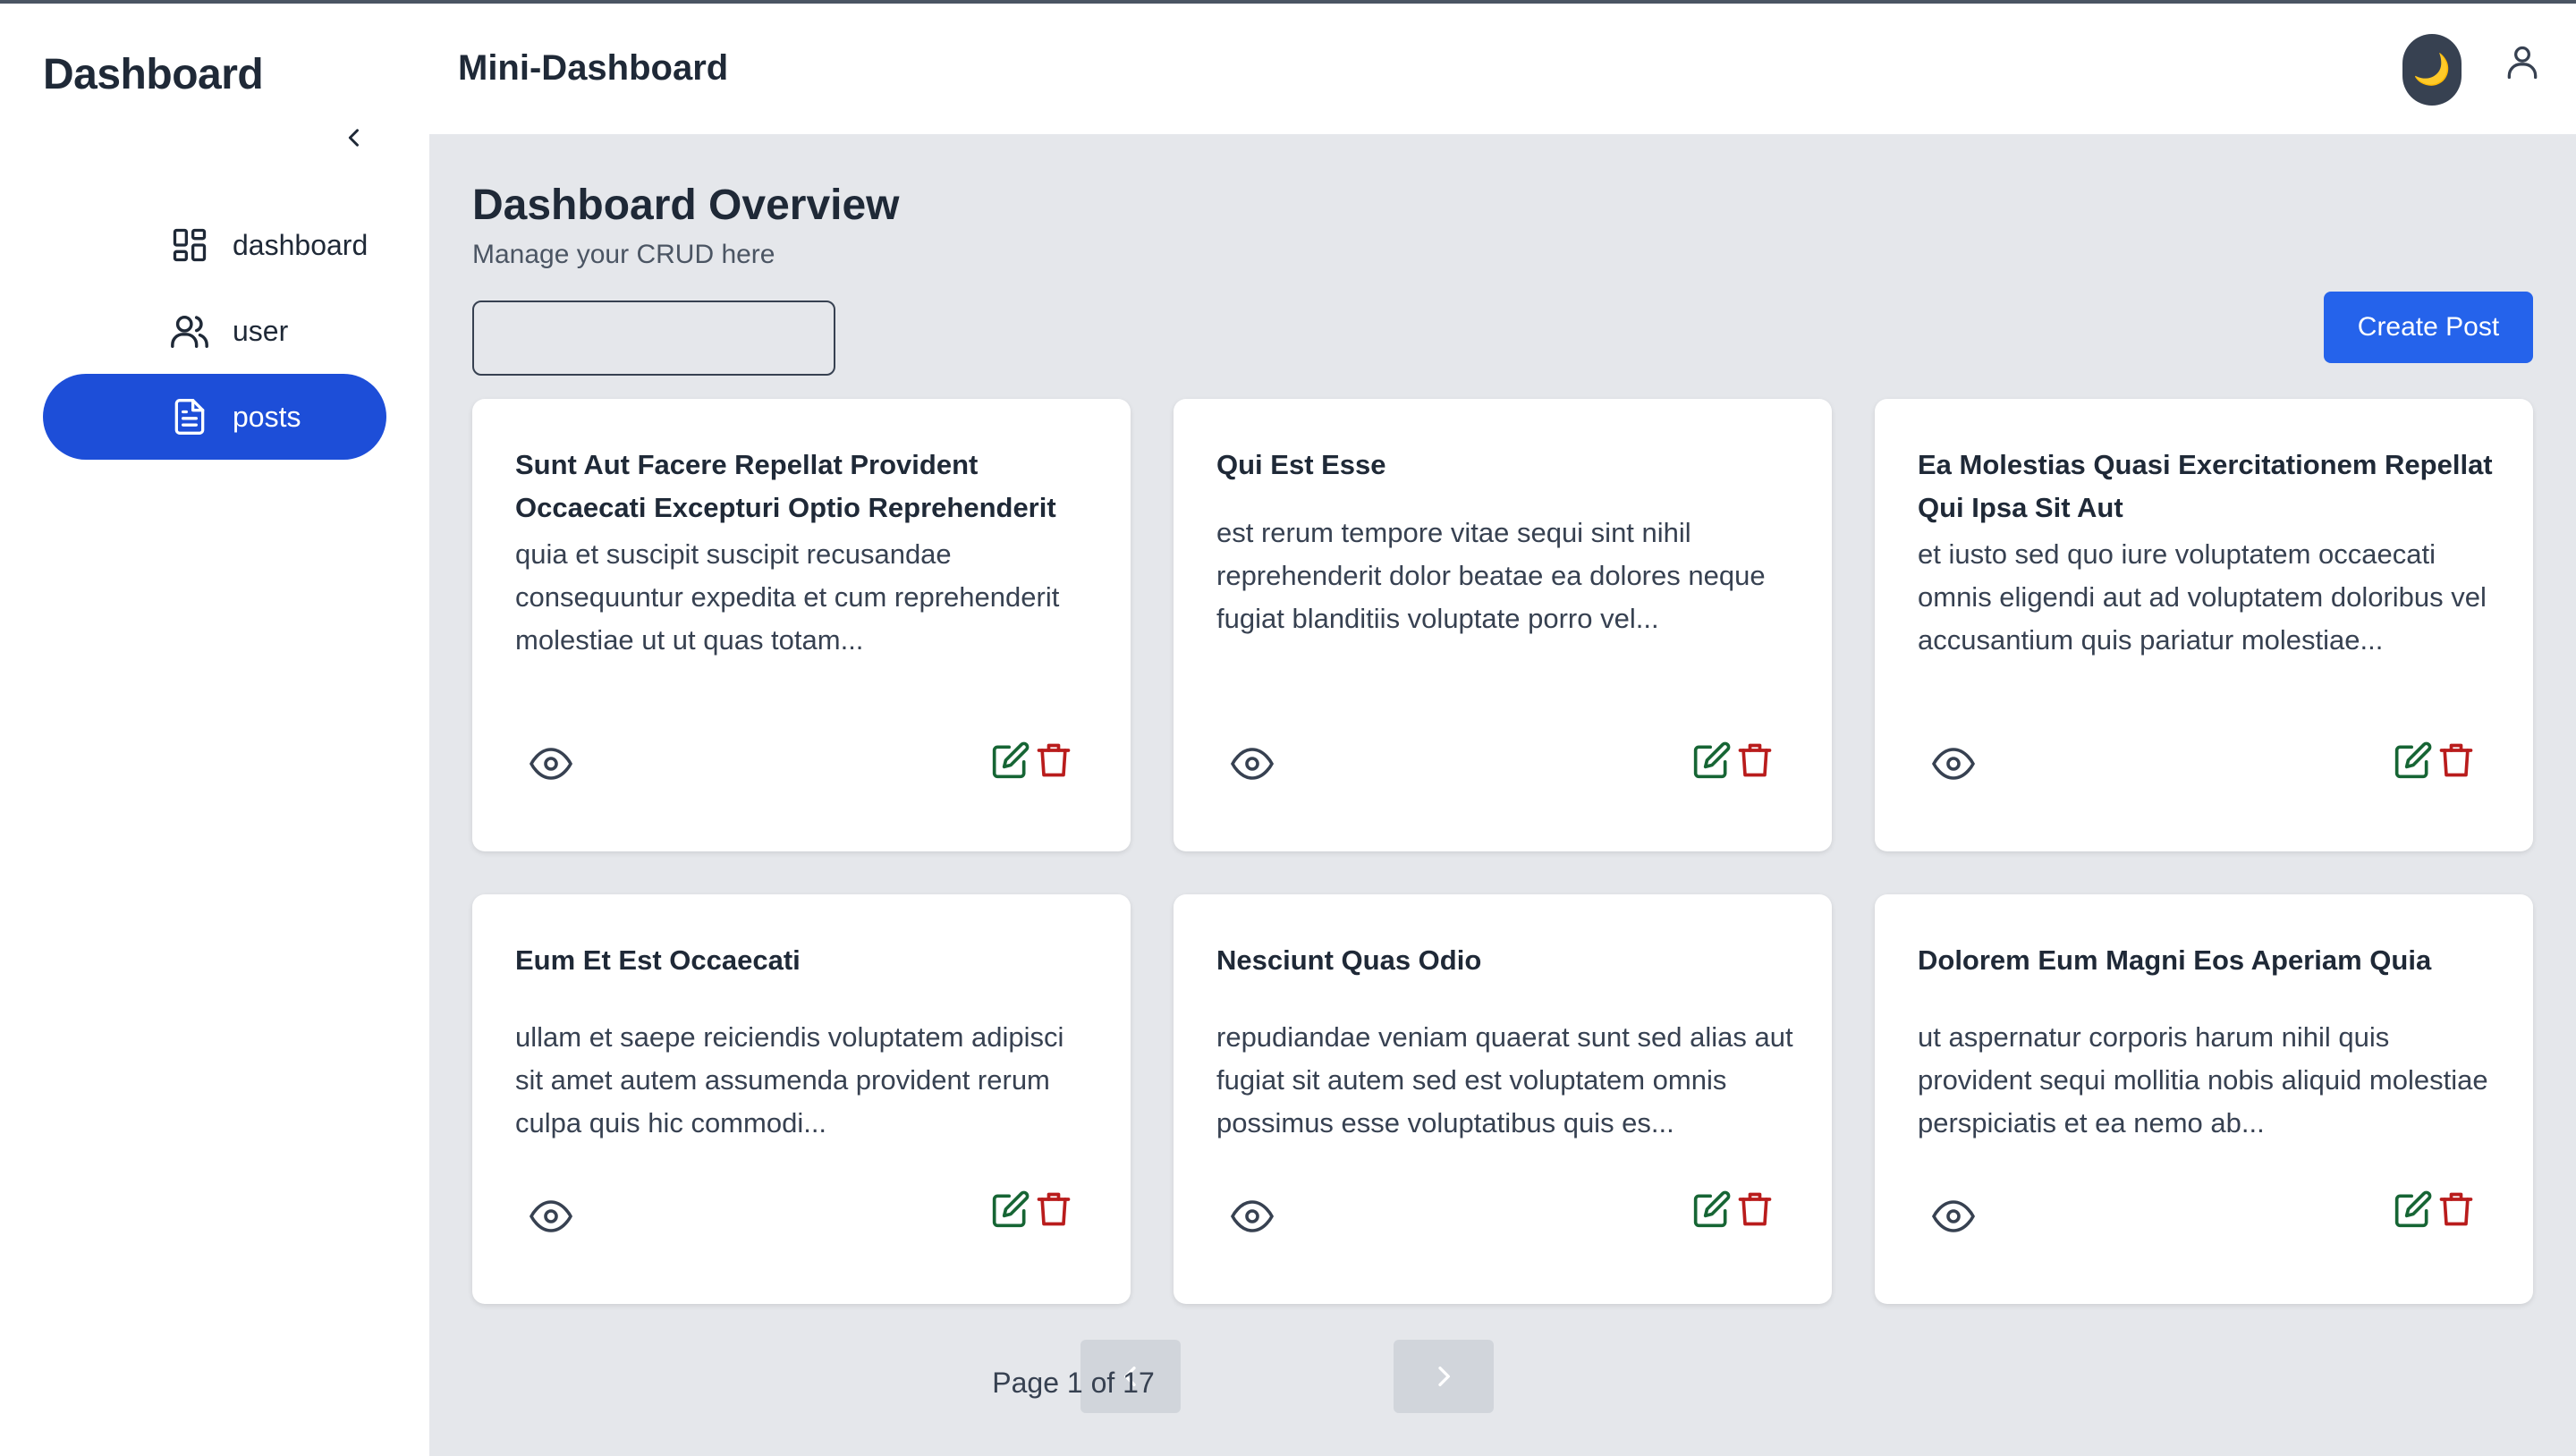  I want to click on moon-icon: 🌙, so click(2432, 70).